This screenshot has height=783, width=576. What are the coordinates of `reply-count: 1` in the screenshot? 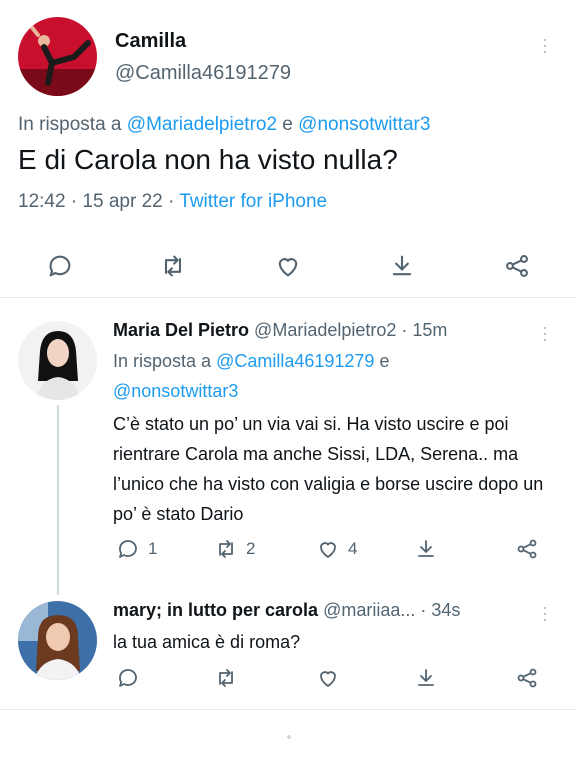 It's located at (153, 548).